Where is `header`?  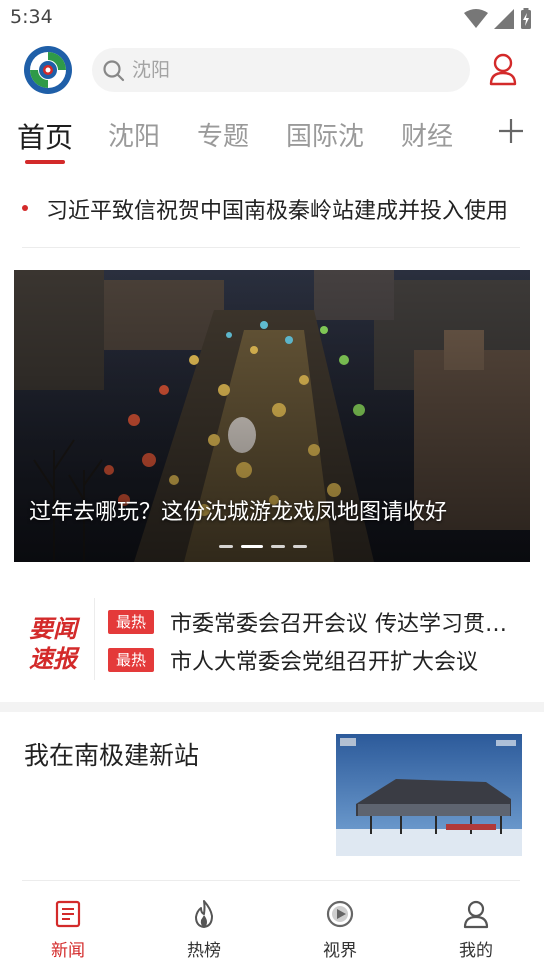
header is located at coordinates (272, 71).